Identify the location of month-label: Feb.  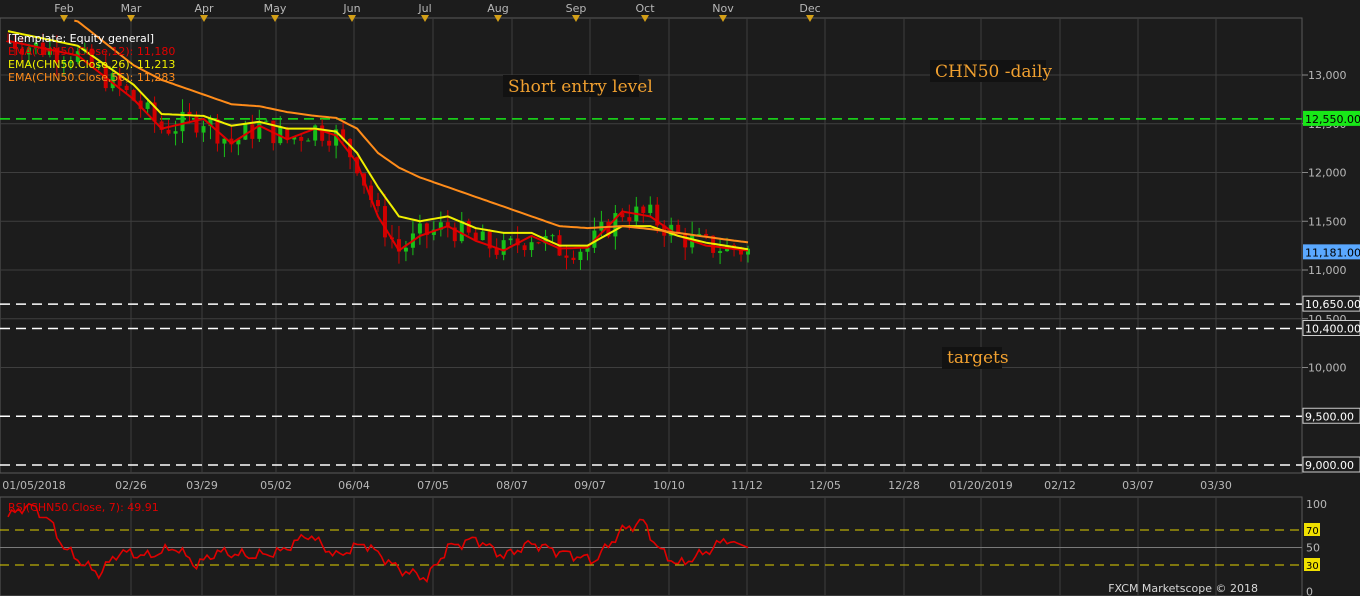
(63, 8).